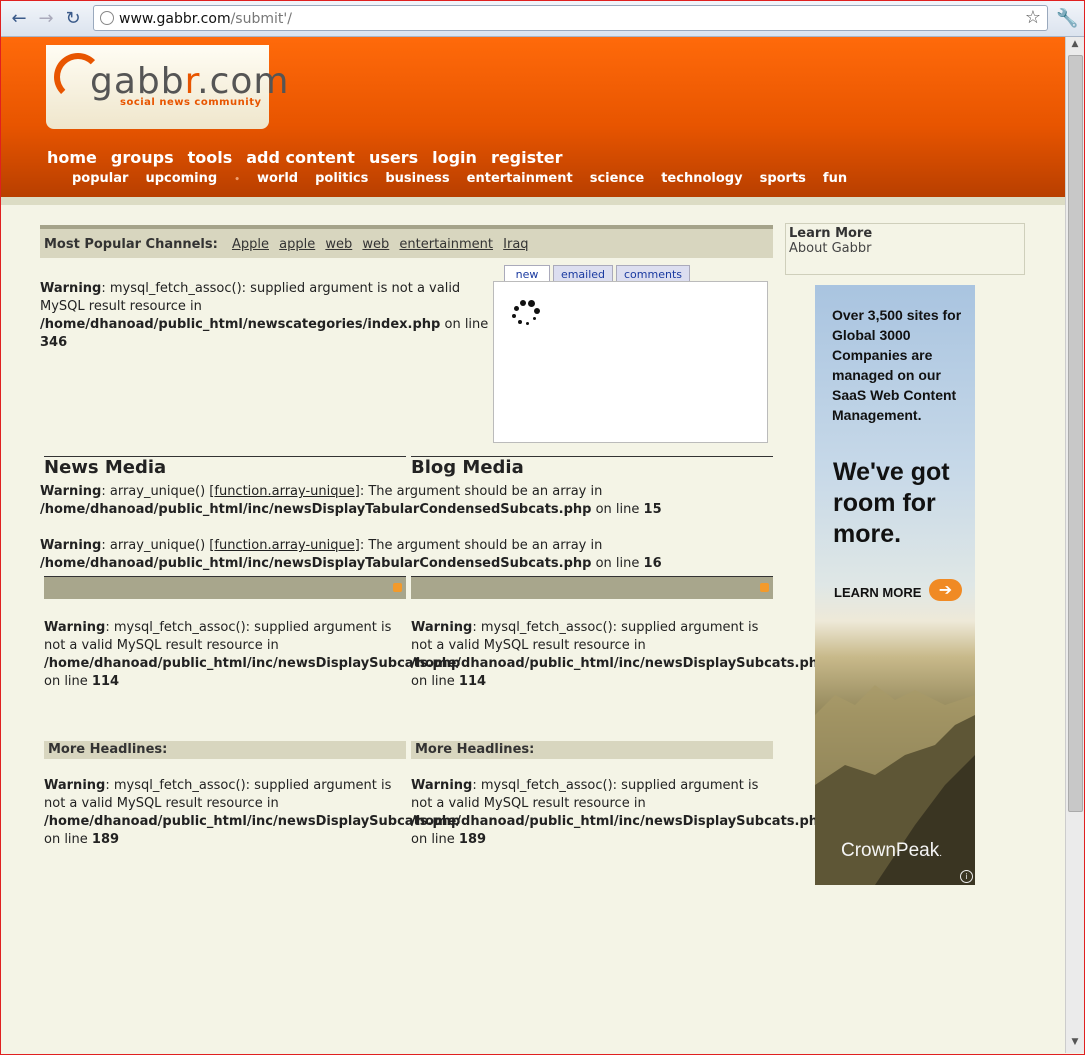 This screenshot has width=1085, height=1055. Describe the element at coordinates (417, 178) in the screenshot. I see `subnav-business: business` at that location.